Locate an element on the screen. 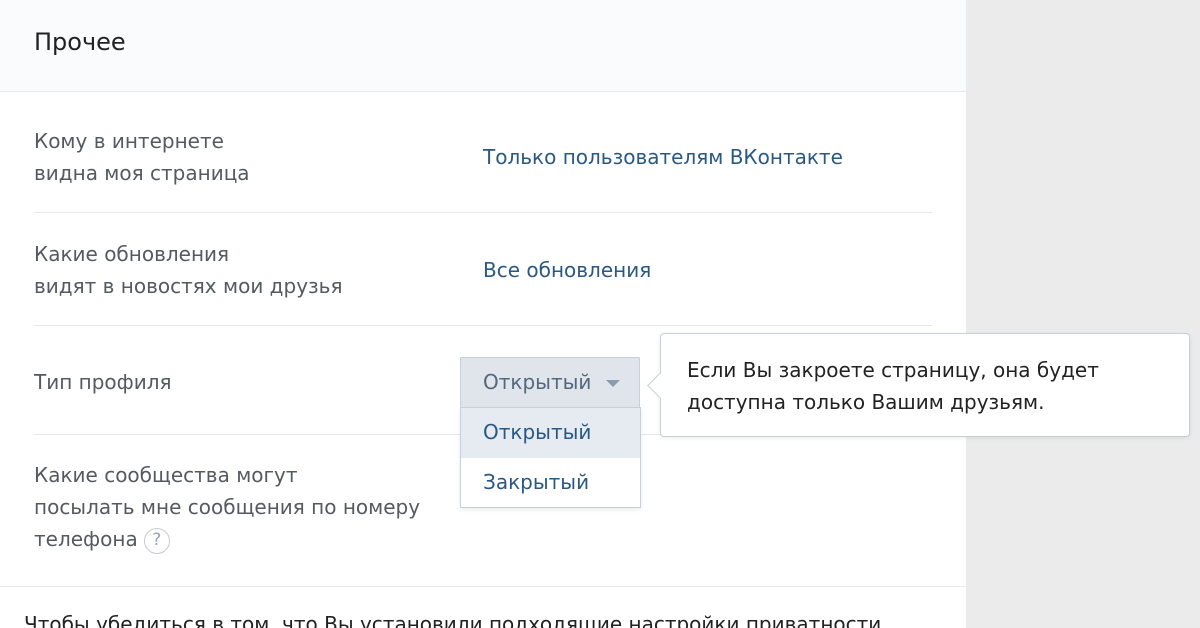  section-header: Прочее is located at coordinates (483, 46).